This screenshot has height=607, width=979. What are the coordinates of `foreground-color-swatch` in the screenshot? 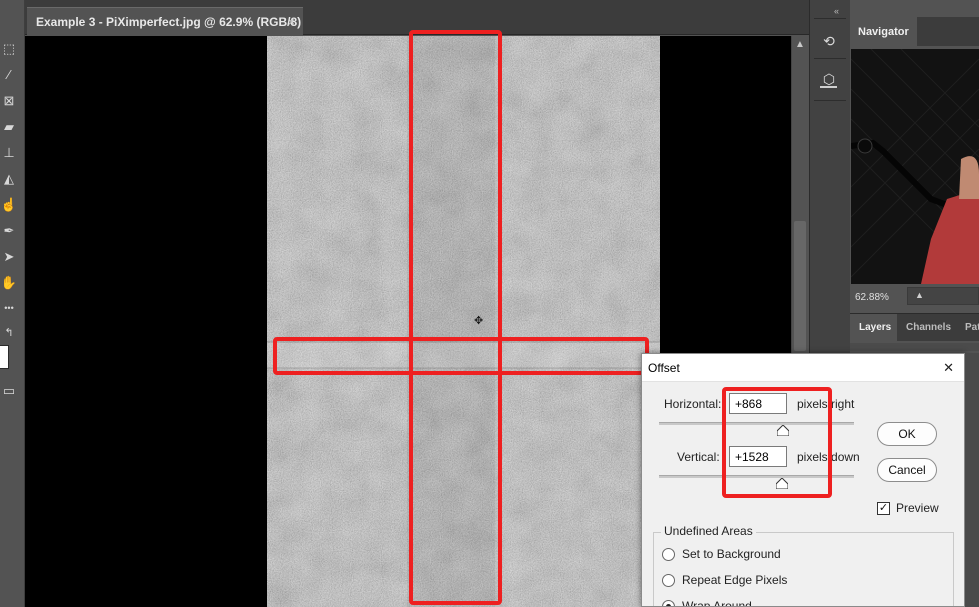 It's located at (4, 357).